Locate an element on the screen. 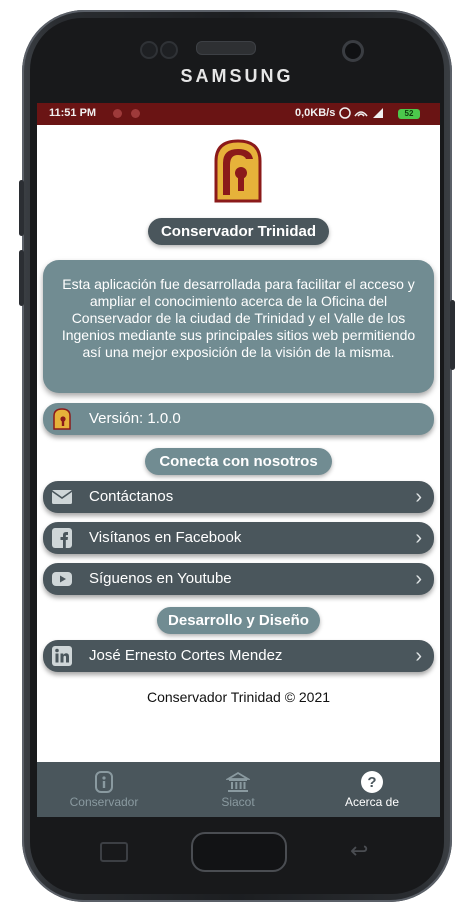 The height and width of the screenshot is (912, 474). dev-header: Desarrollo y Diseño is located at coordinates (238, 620).